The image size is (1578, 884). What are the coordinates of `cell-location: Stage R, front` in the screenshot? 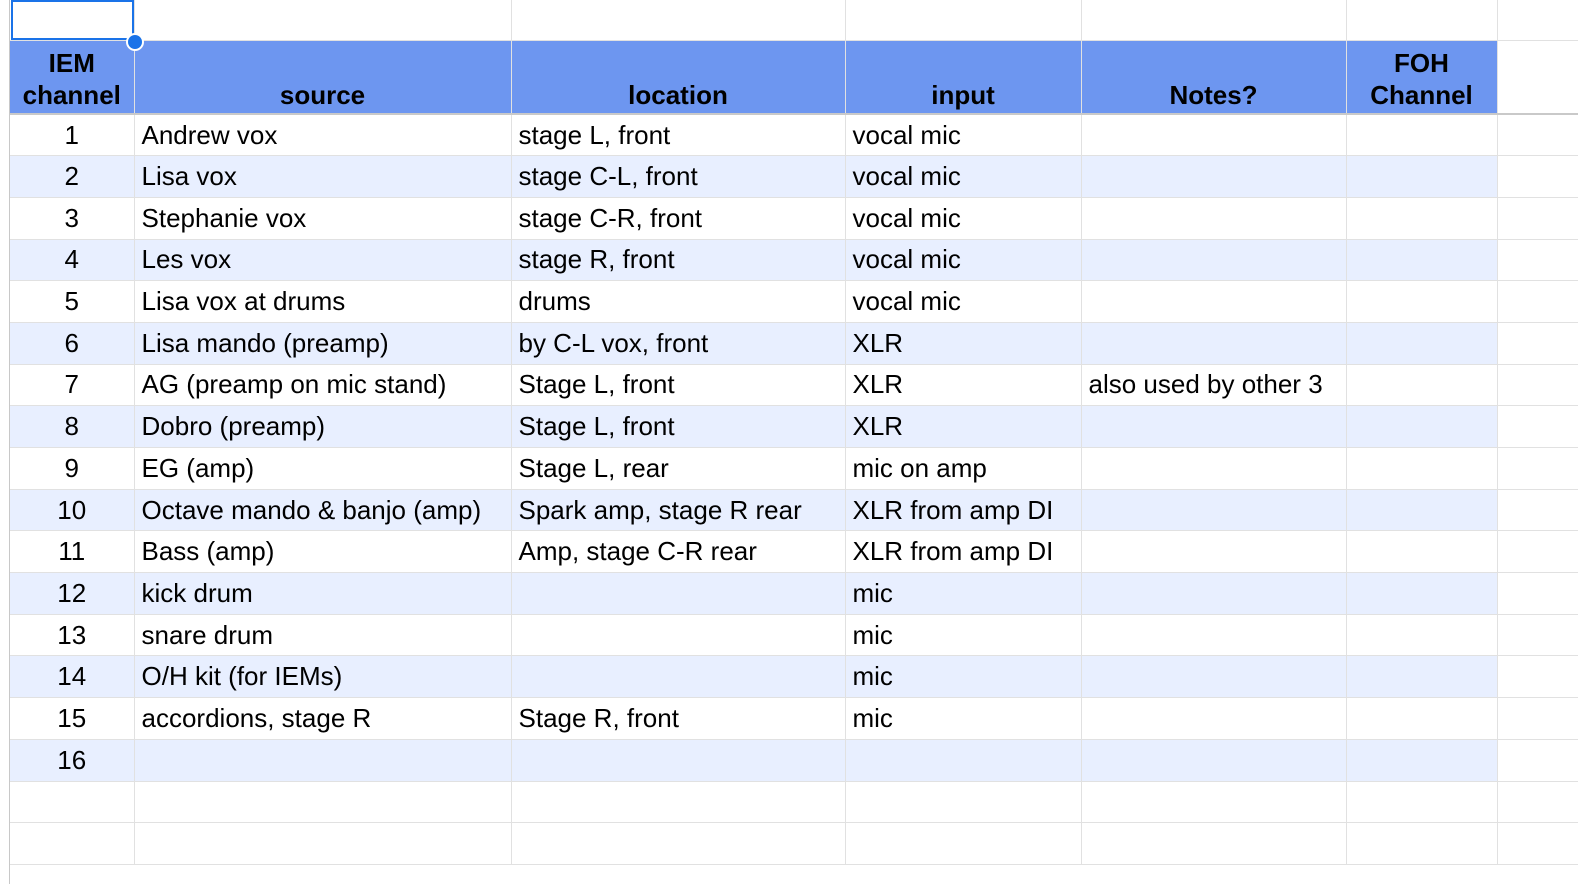 It's located at (678, 718).